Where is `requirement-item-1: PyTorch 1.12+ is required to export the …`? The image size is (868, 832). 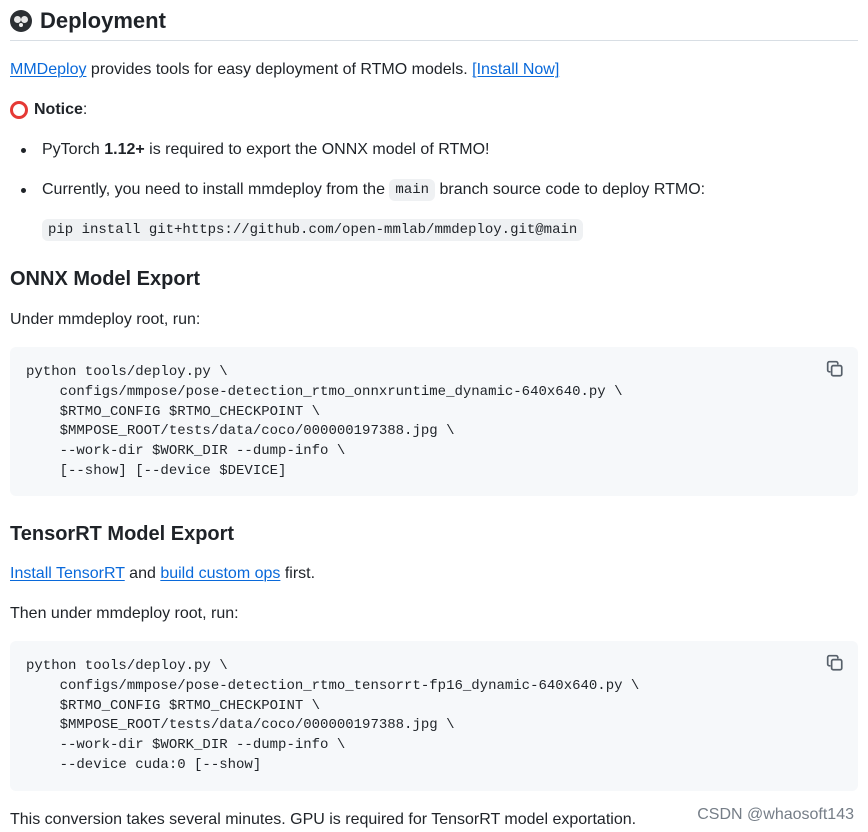 requirement-item-1: PyTorch 1.12+ is required to export the … is located at coordinates (255, 150).